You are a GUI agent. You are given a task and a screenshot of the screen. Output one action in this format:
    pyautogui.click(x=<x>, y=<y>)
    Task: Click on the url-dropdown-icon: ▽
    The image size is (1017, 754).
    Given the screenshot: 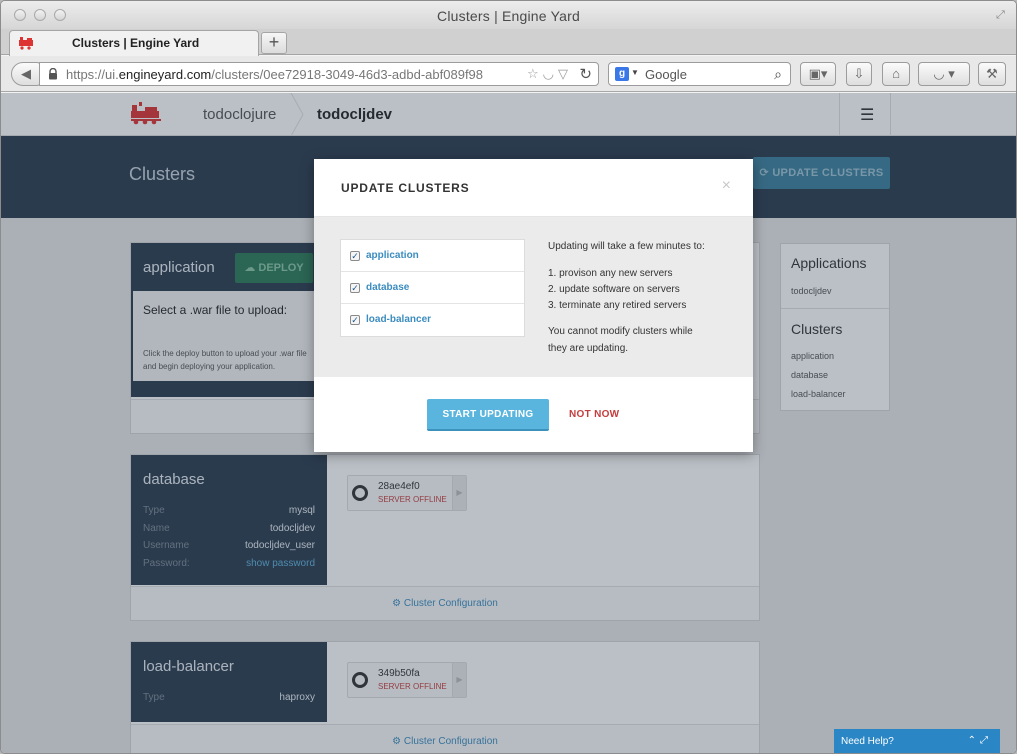 What is the action you would take?
    pyautogui.click(x=565, y=73)
    